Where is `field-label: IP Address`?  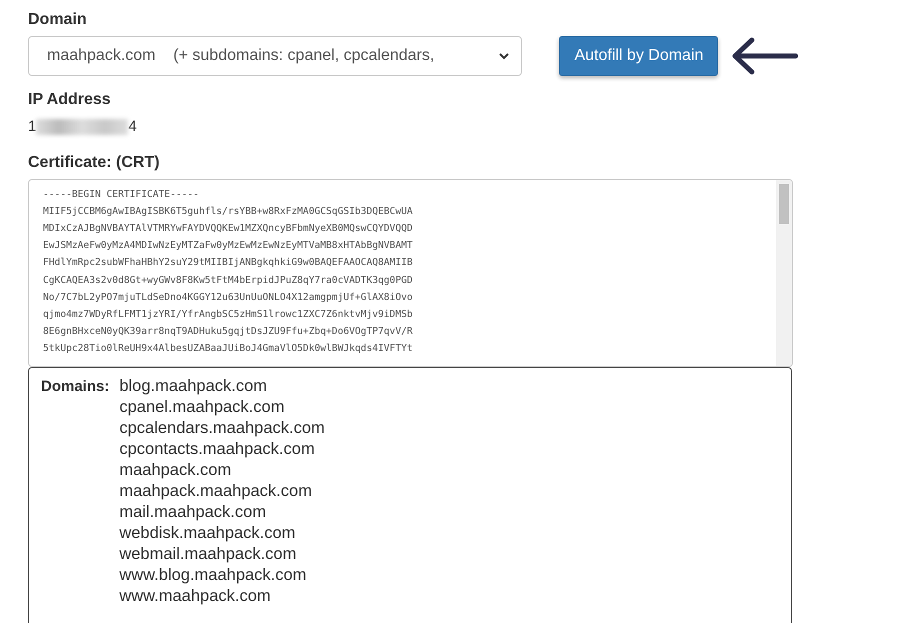
field-label: IP Address is located at coordinates (70, 100).